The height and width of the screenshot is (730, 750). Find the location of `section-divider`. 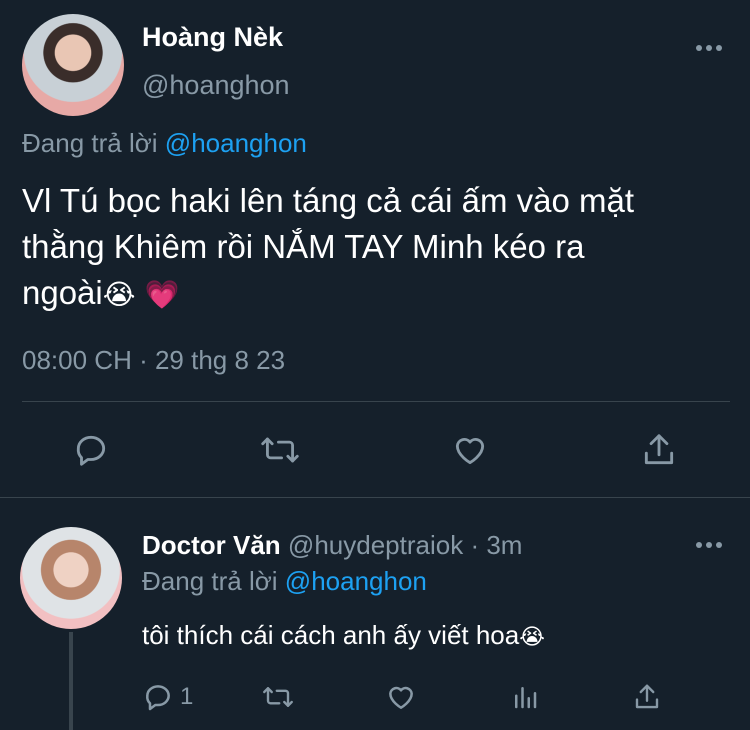

section-divider is located at coordinates (375, 497).